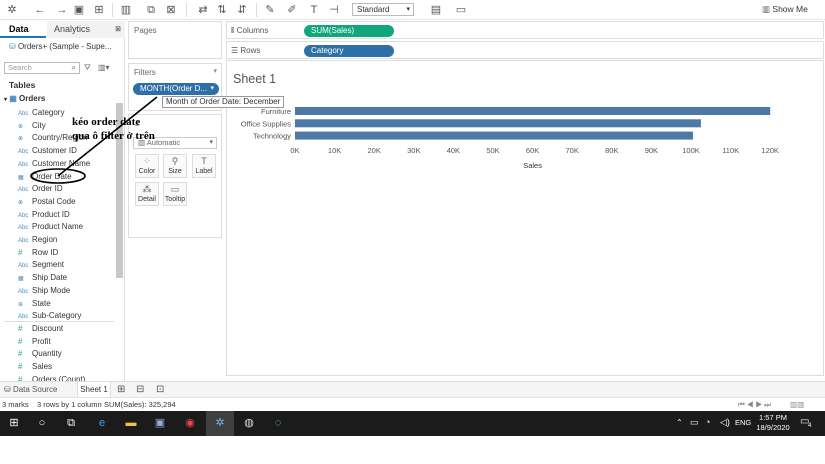  I want to click on battery-icon: ▭, so click(694, 422).